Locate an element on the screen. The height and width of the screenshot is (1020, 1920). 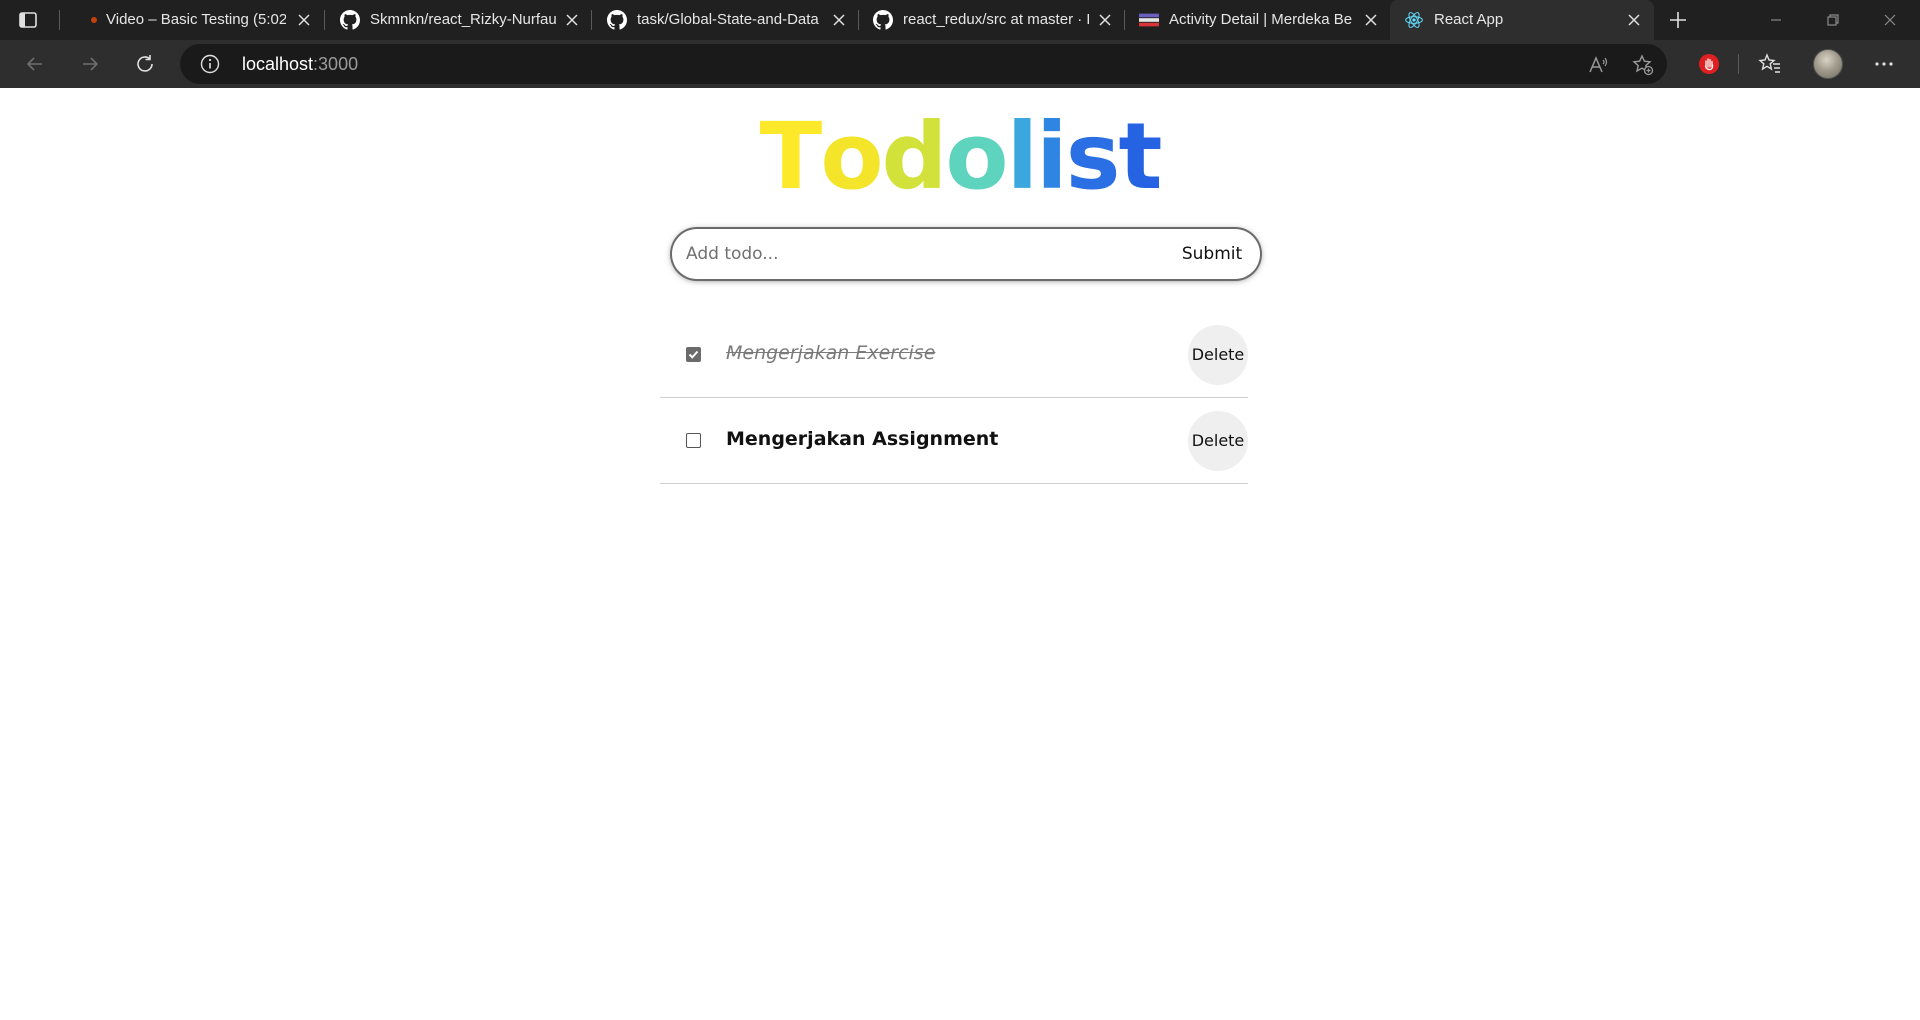
restore-icon is located at coordinates (1833, 20).